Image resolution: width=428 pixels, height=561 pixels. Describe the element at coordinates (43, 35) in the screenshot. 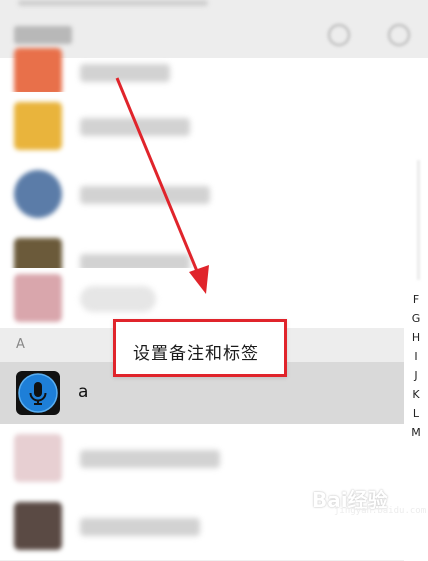

I see `page-title-blurred` at that location.